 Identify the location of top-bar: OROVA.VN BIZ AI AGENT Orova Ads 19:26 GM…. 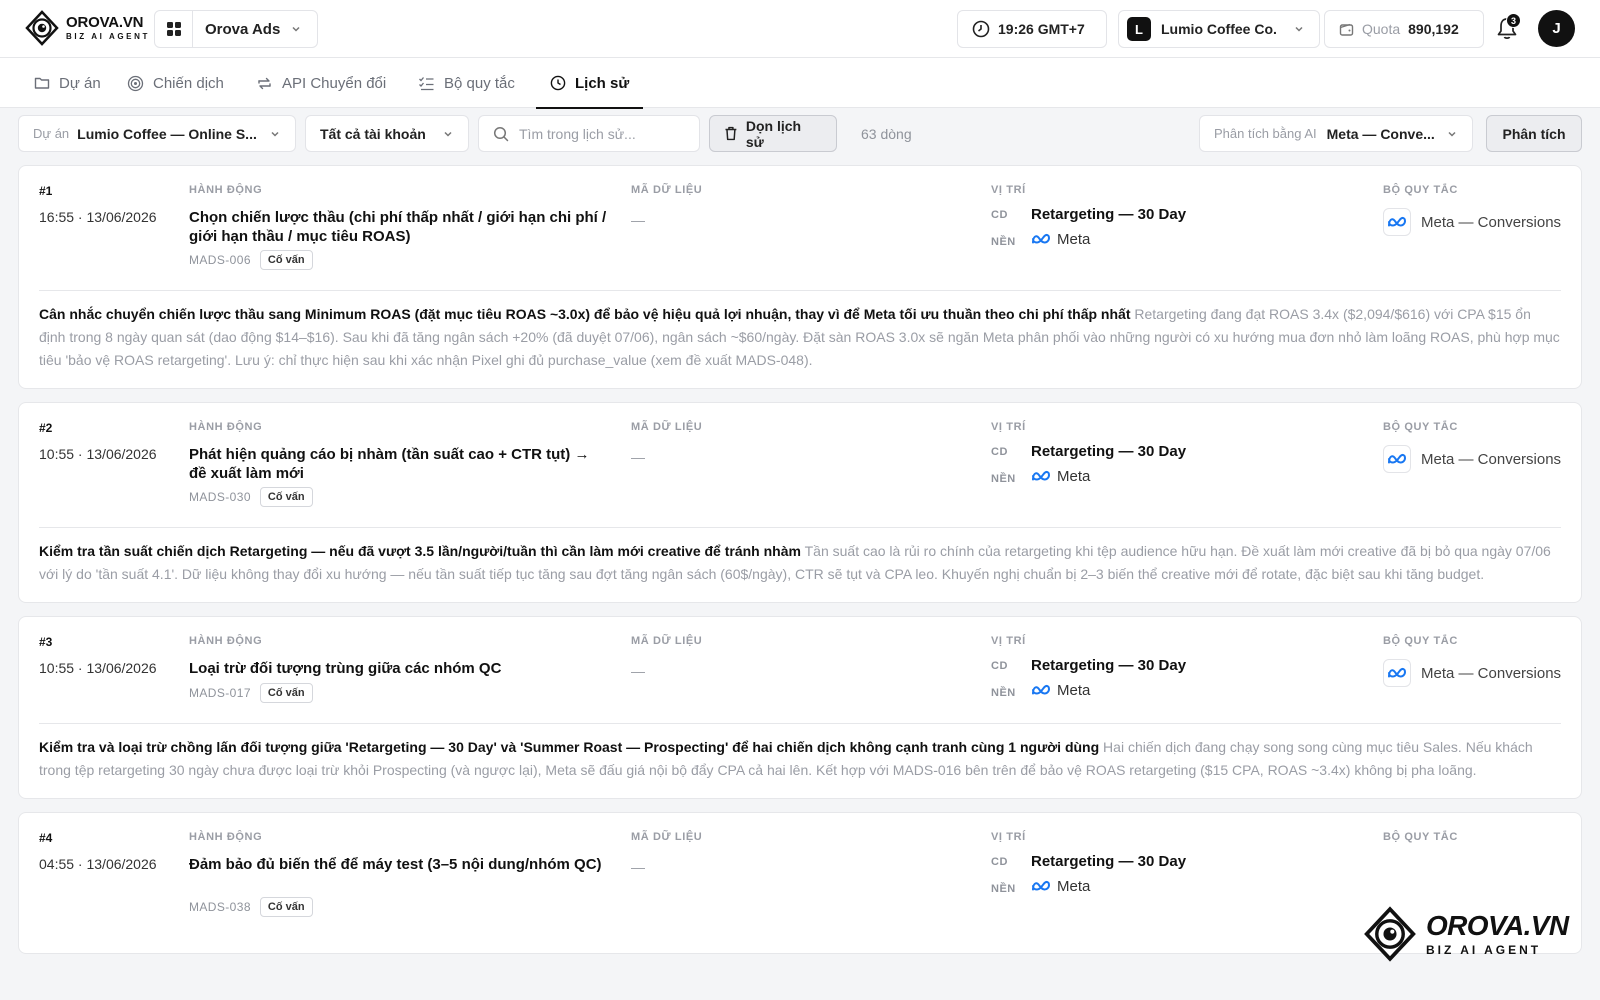
(800, 29).